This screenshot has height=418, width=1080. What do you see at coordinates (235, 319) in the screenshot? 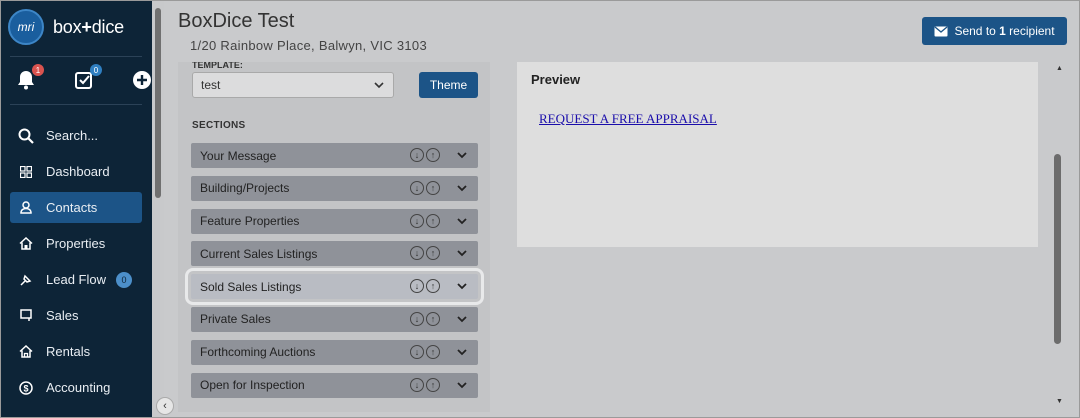
I see `section-label: Private Sales` at bounding box center [235, 319].